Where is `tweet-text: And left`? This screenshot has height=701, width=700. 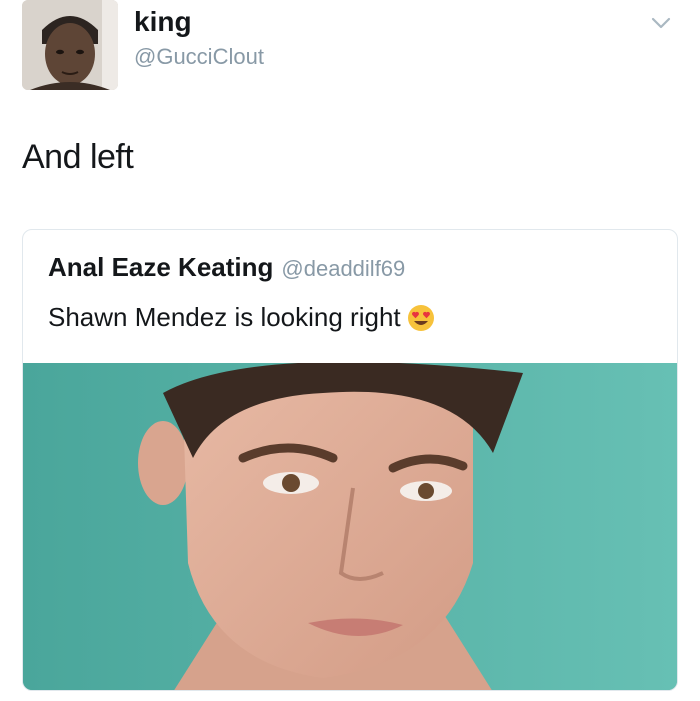
tweet-text: And left is located at coordinates (78, 157).